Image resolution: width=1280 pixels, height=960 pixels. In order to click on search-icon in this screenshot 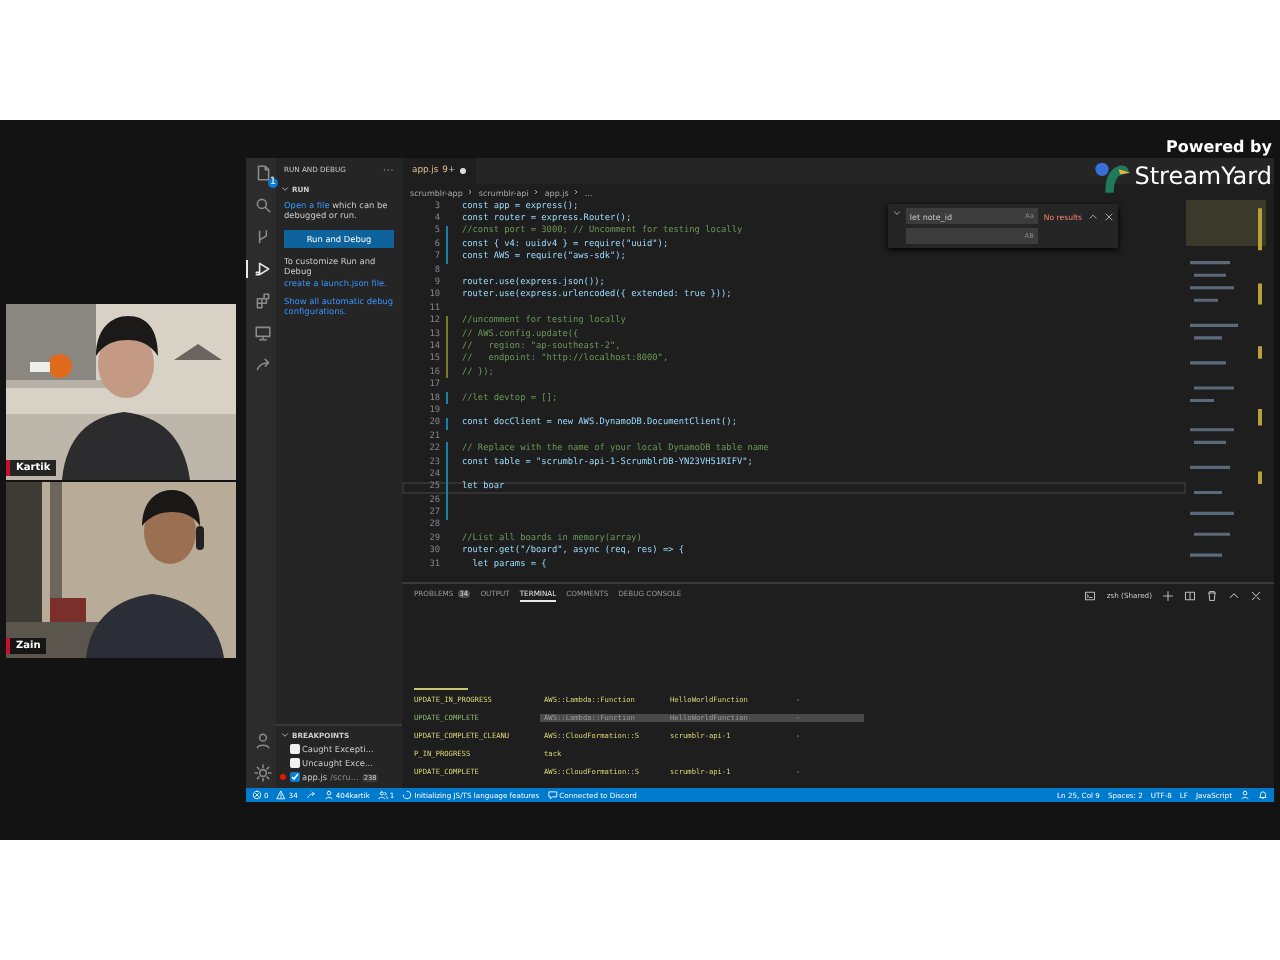, I will do `click(262, 205)`.